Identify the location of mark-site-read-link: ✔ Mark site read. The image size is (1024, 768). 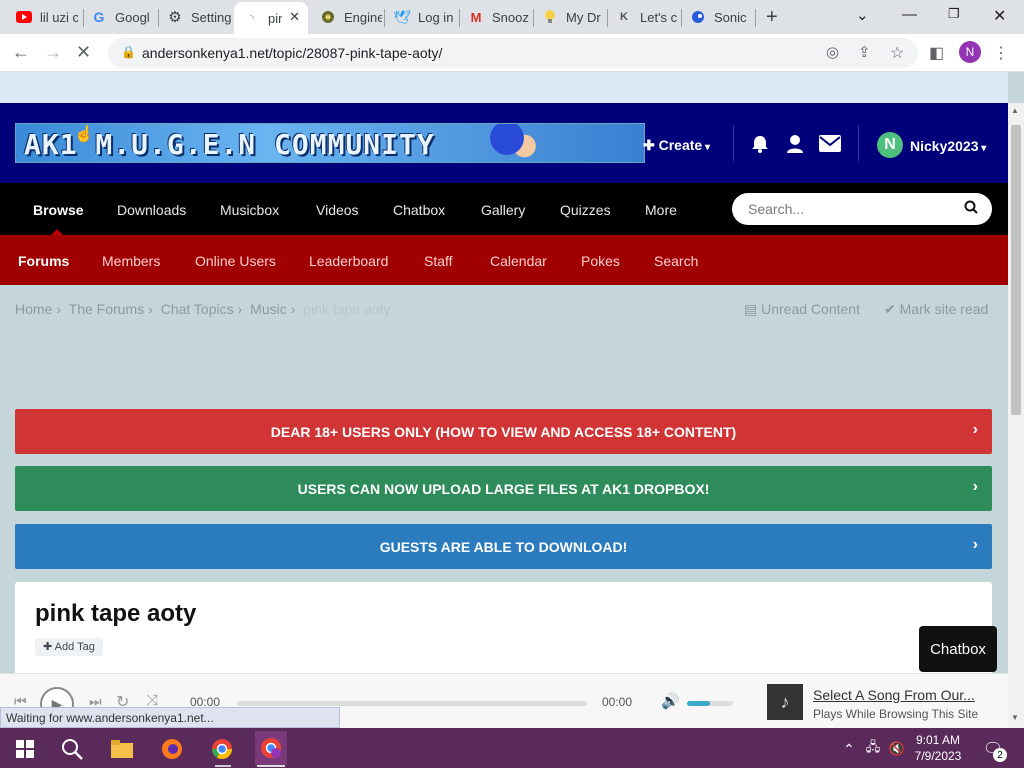
(936, 309).